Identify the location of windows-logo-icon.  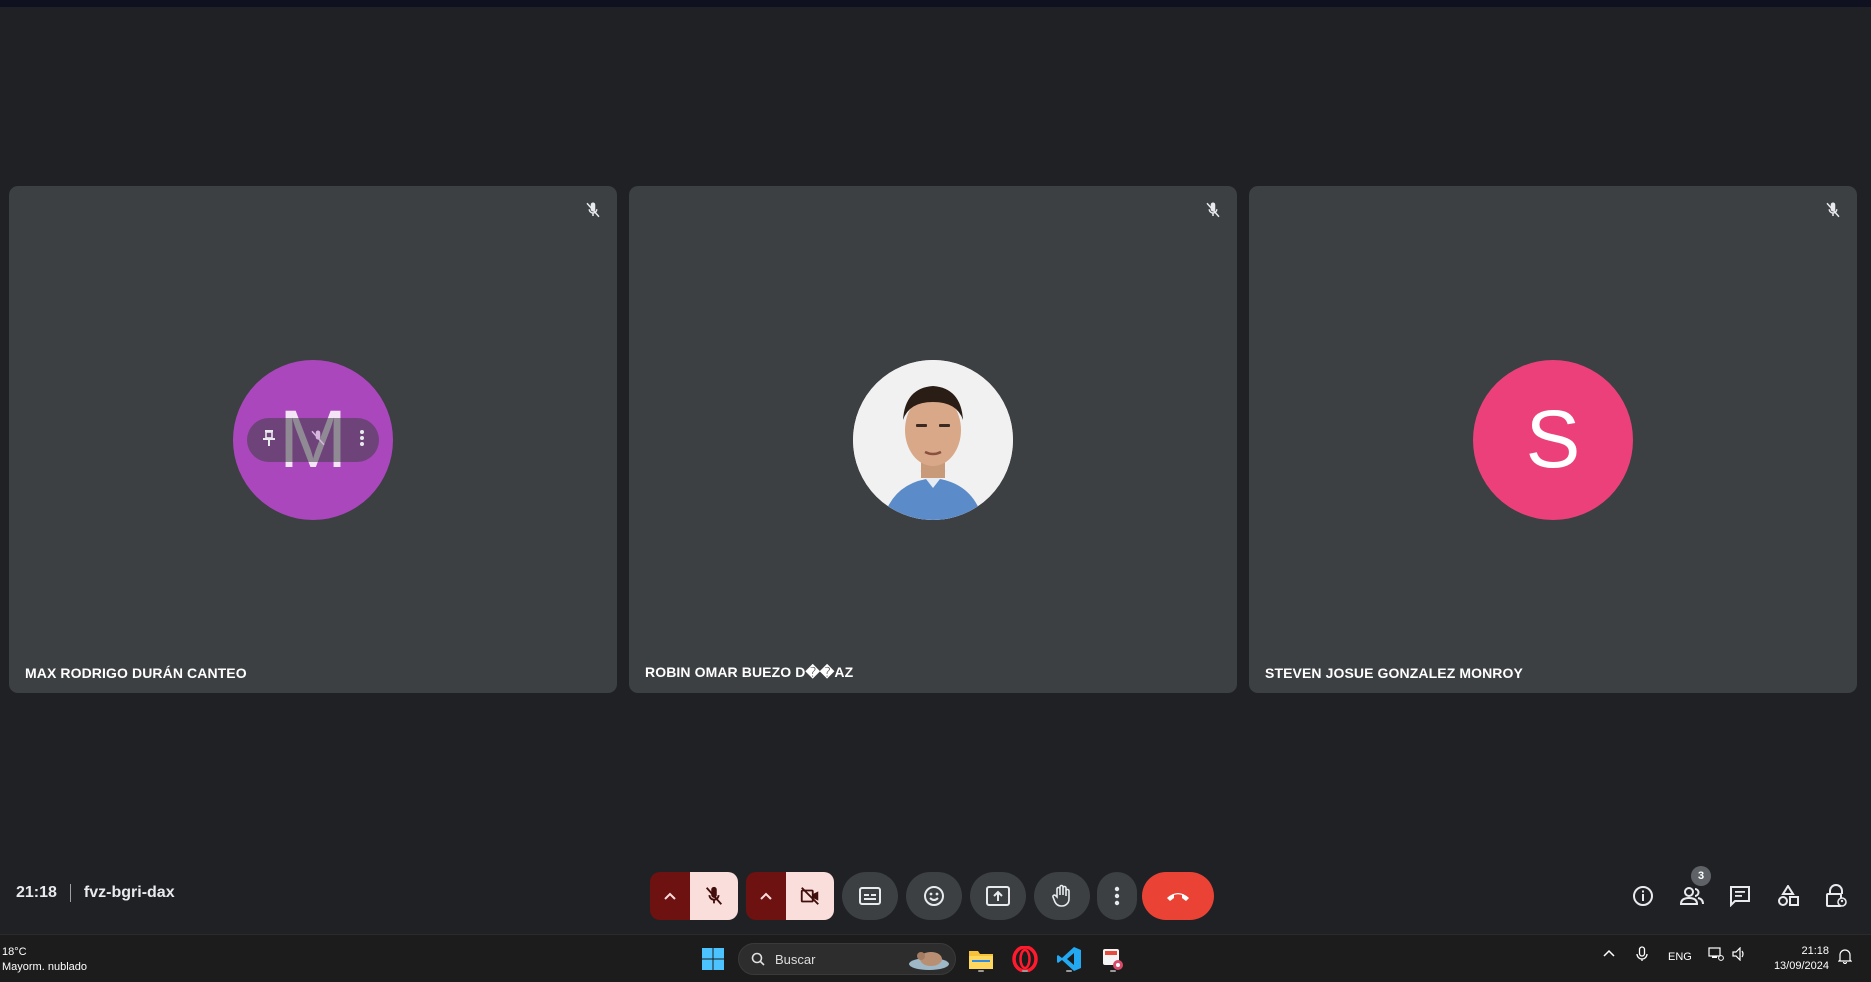
(713, 959).